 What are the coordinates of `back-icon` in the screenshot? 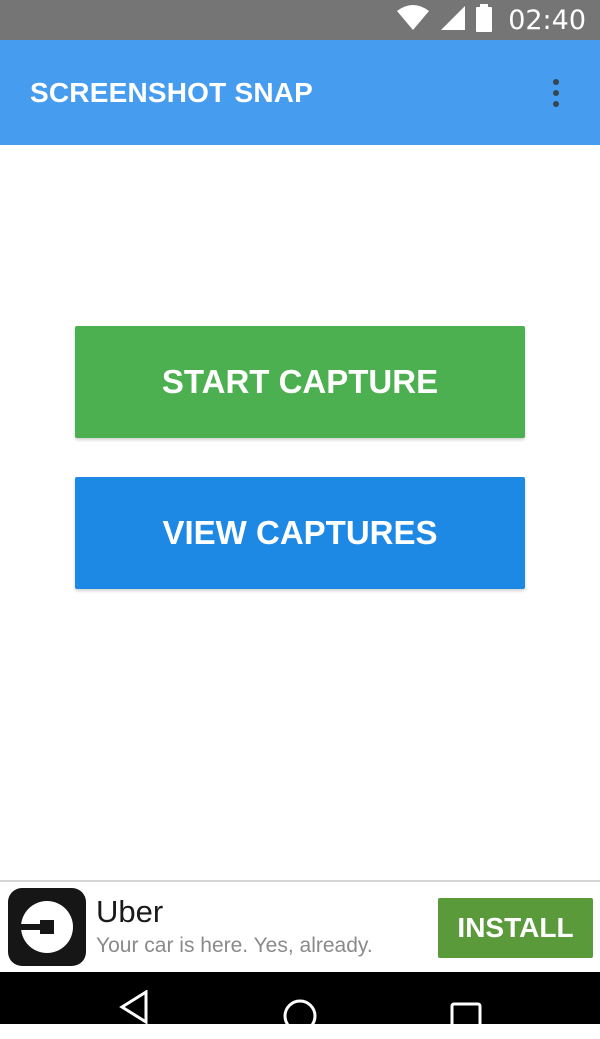 It's located at (134, 1009).